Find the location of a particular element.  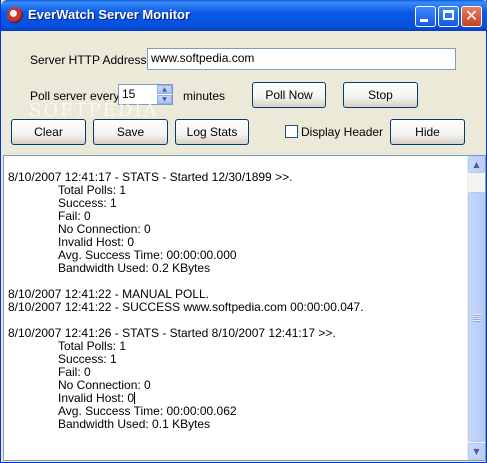

close-button: ✕ is located at coordinates (471, 16).